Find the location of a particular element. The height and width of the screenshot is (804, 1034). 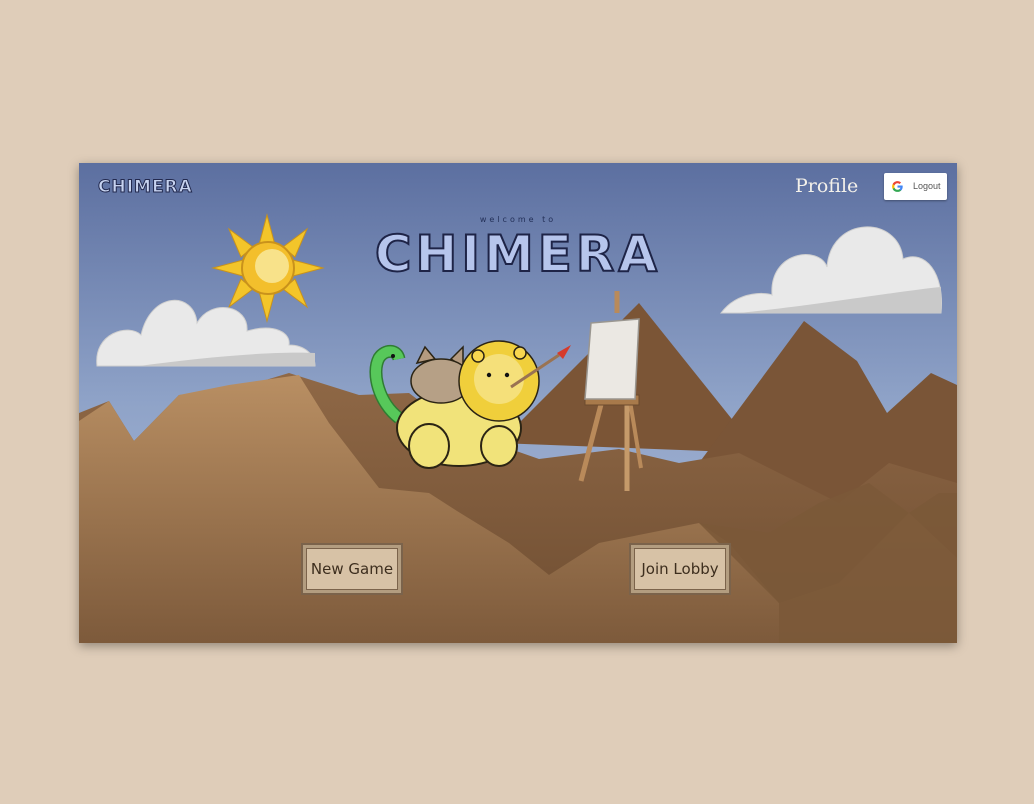

welcome-text: welcome to is located at coordinates (518, 219).